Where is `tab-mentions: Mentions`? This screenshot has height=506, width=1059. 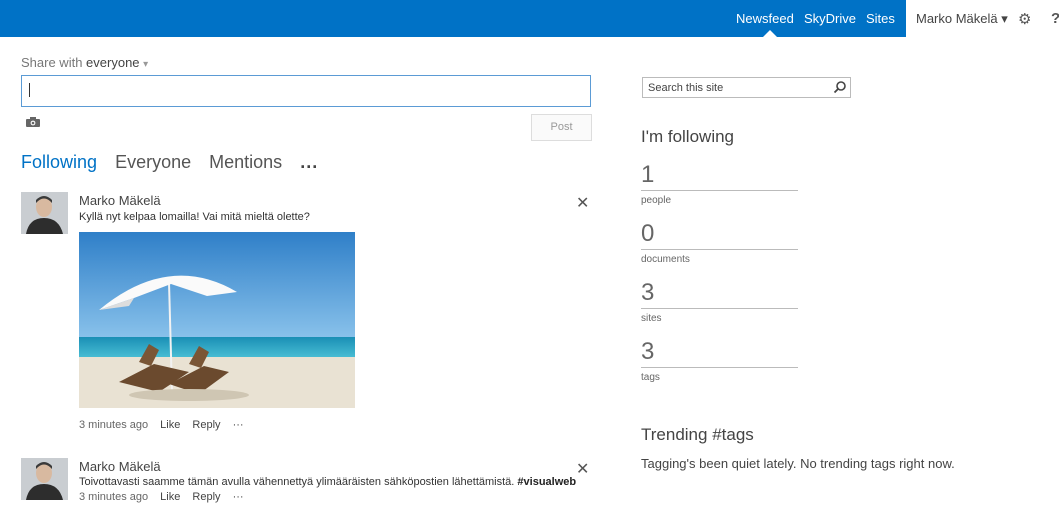 tab-mentions: Mentions is located at coordinates (245, 162).